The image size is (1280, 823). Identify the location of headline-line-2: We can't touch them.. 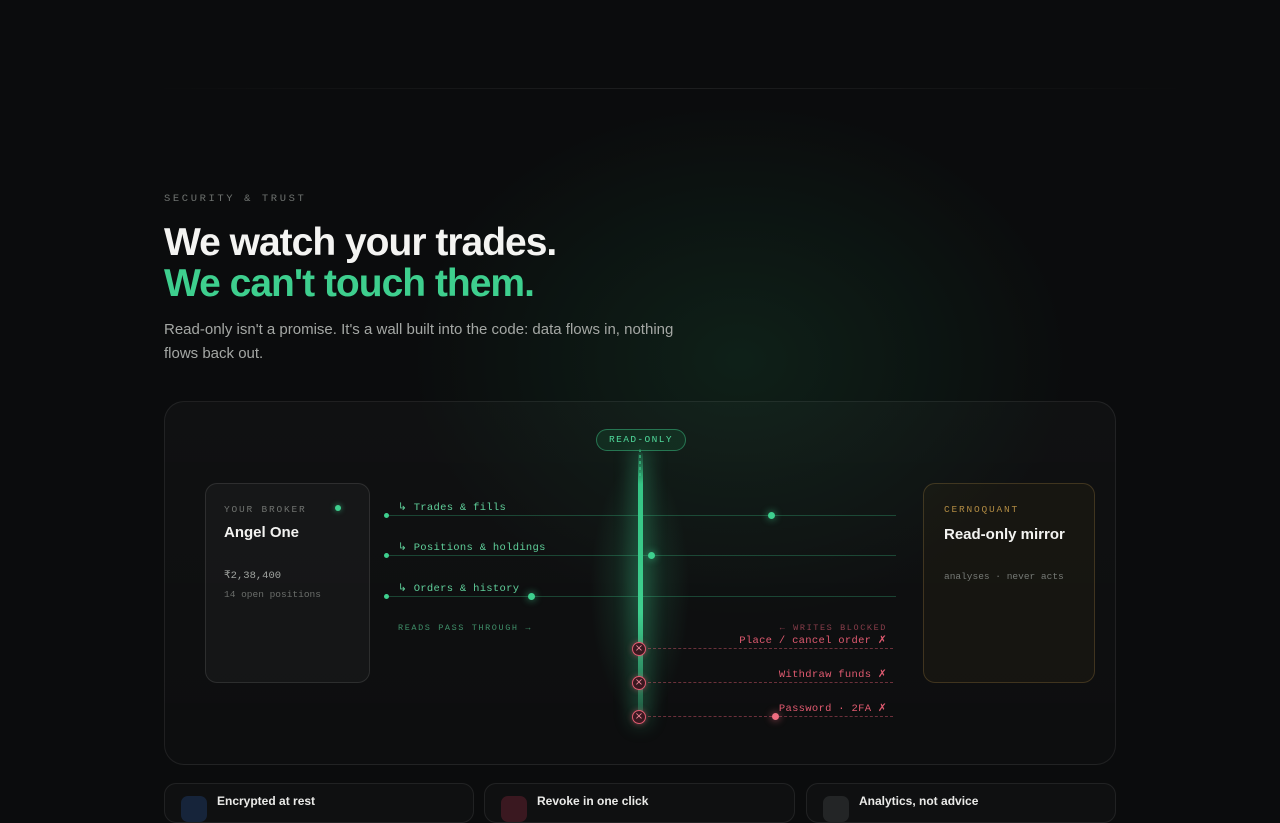
(349, 283).